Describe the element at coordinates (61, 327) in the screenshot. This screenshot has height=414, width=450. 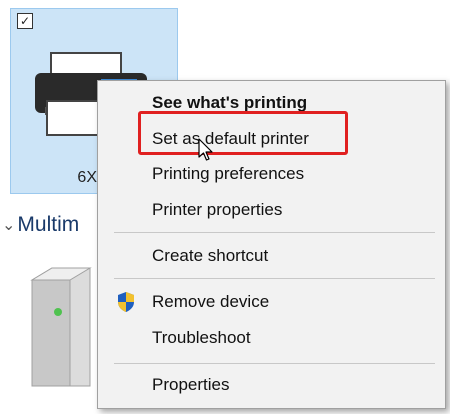
I see `computer-tower-icon` at that location.